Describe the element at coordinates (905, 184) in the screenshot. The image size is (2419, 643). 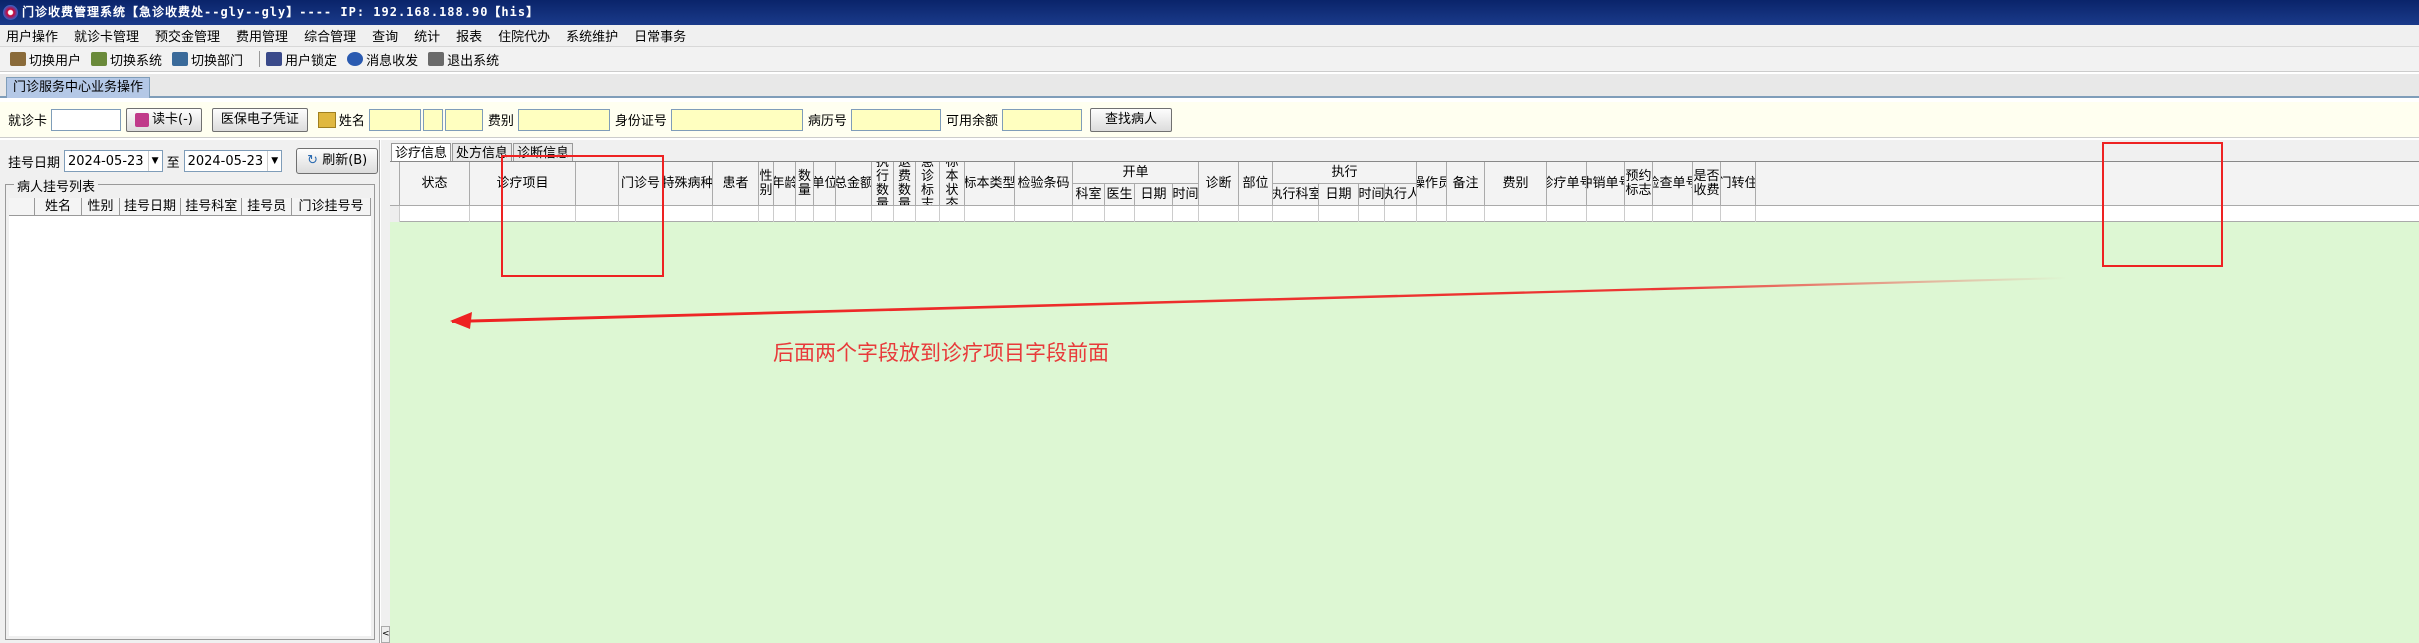
I see `col-refund-quantity: 退费数量` at that location.